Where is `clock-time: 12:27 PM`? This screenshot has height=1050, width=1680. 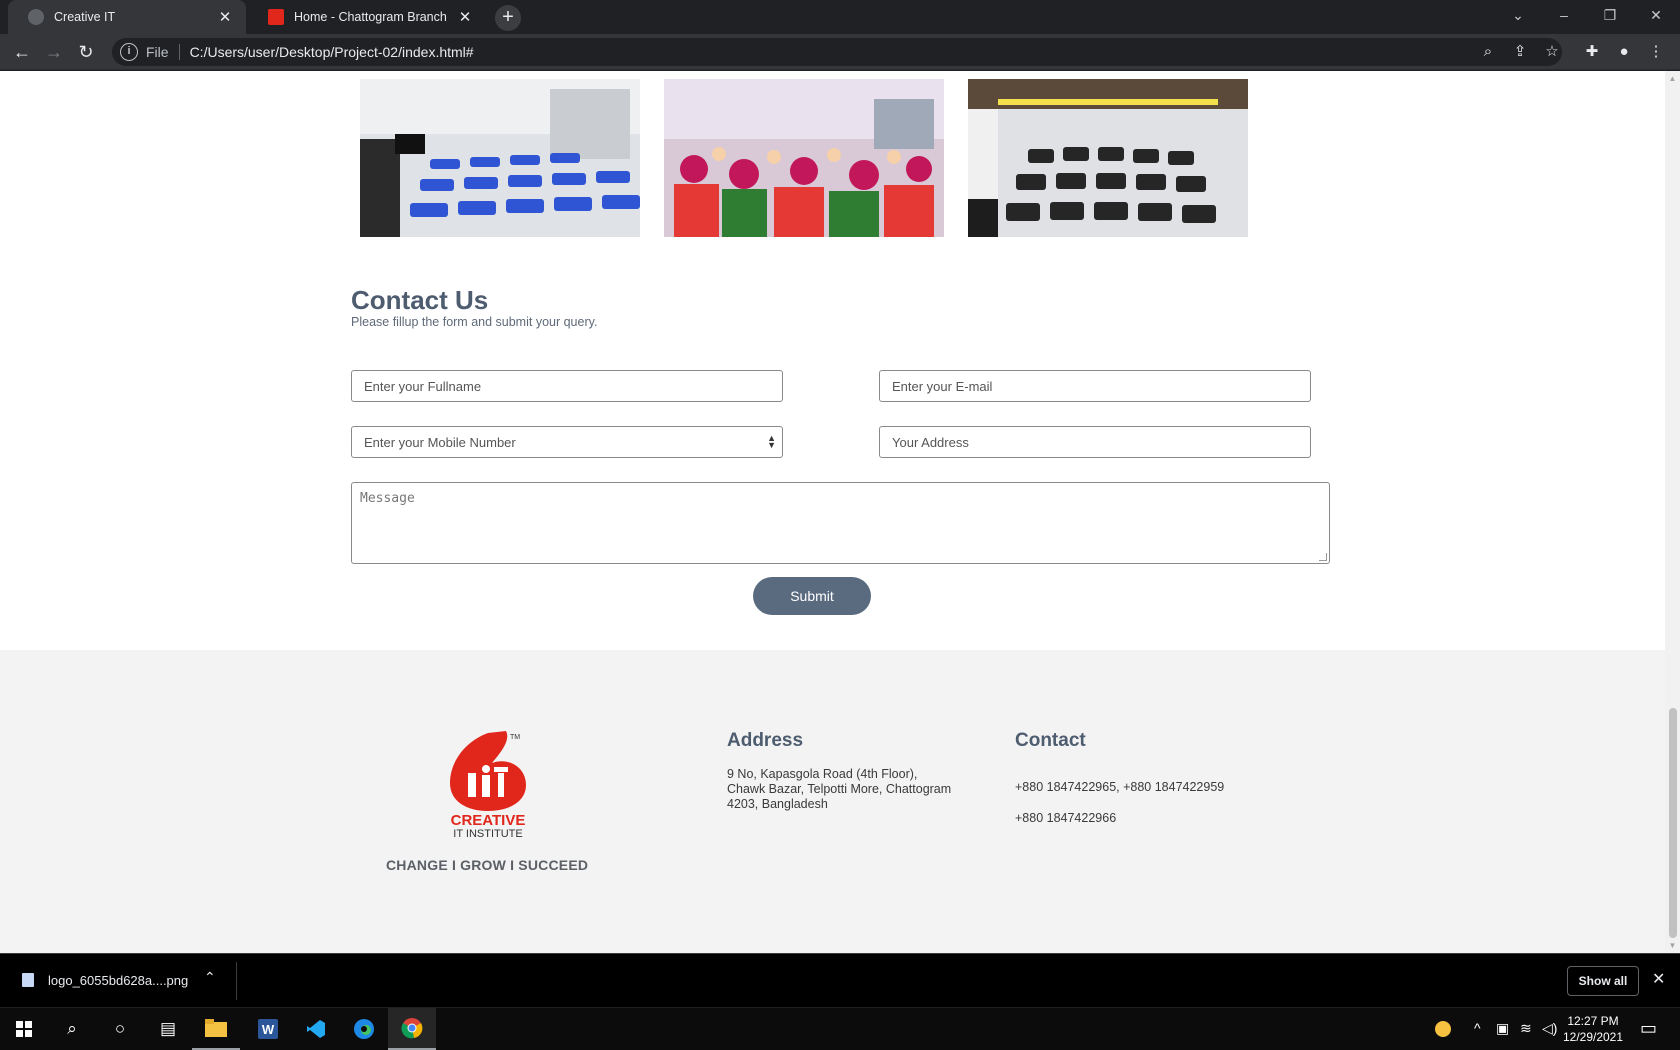
clock-time: 12:27 PM is located at coordinates (1593, 1021).